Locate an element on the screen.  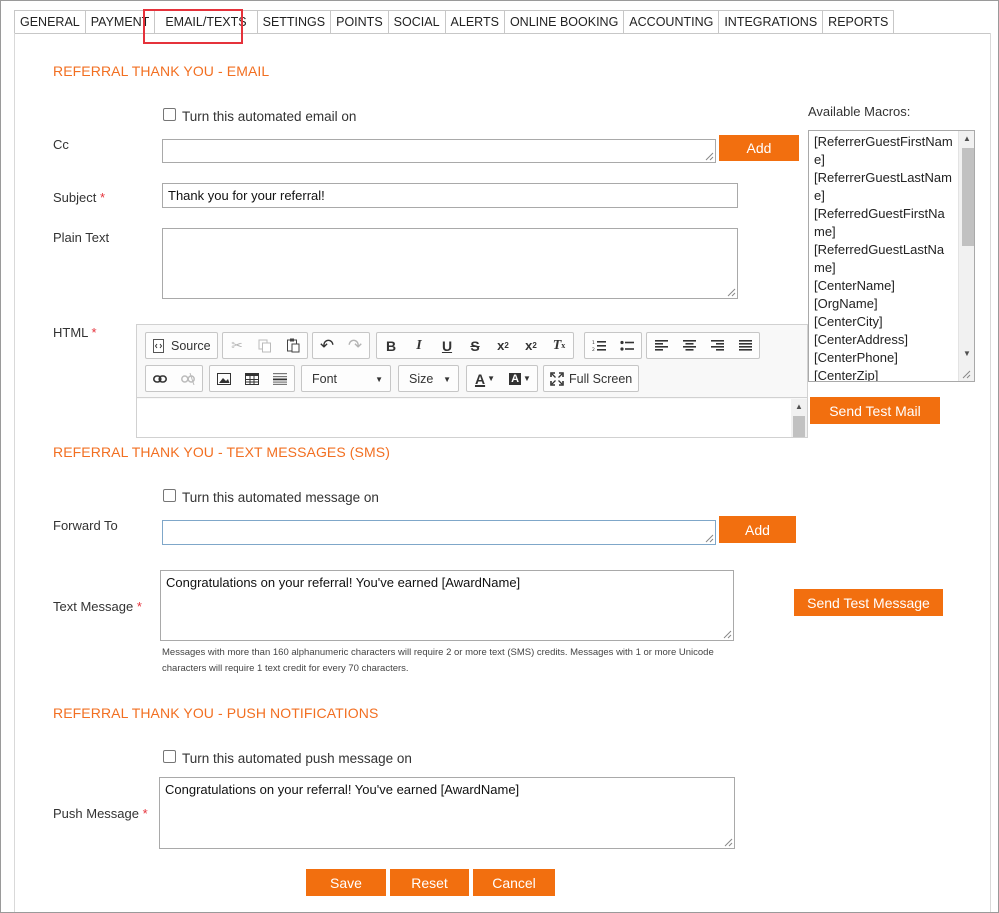
macros-title: Available Macros: is located at coordinates (859, 111).